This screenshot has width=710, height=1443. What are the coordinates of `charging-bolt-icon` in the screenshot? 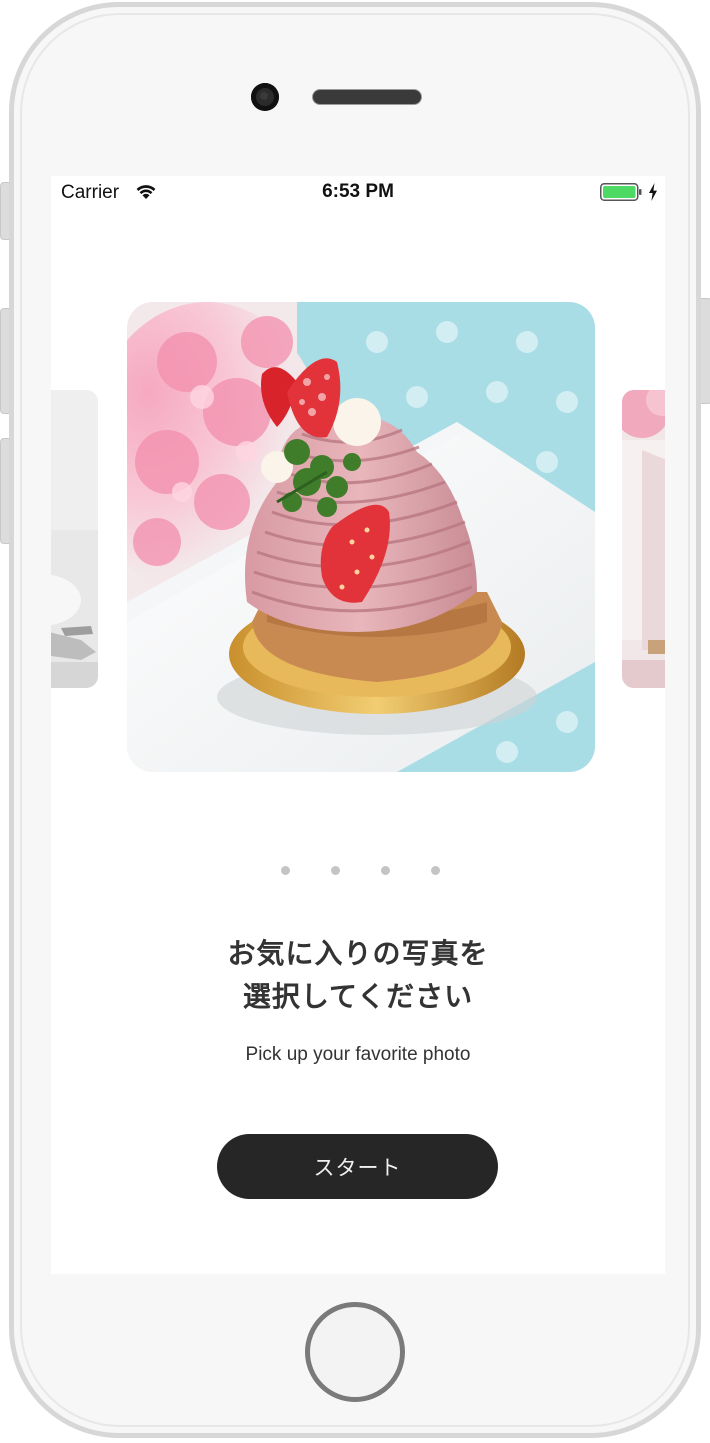 It's located at (653, 192).